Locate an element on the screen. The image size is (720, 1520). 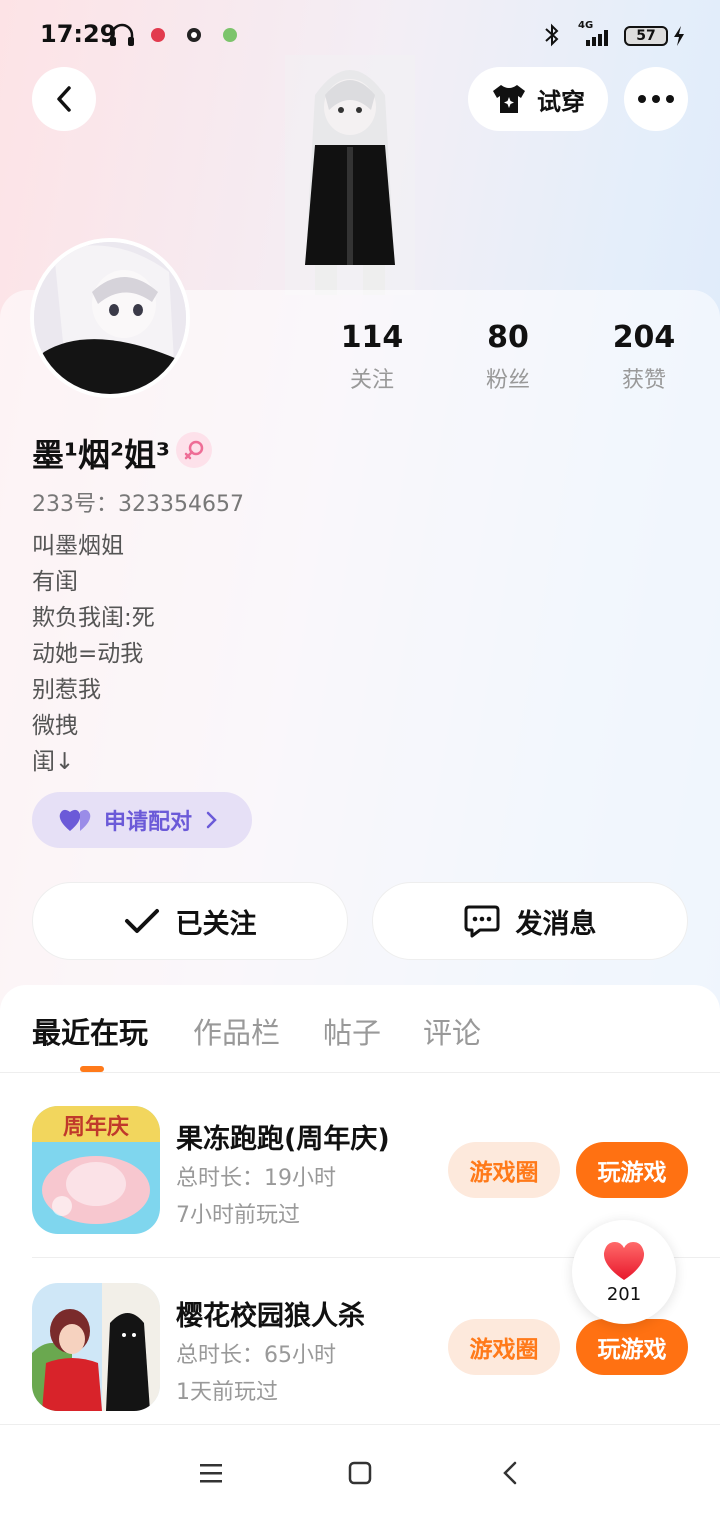
apply-pair-button: 申请配对 is located at coordinates (142, 820).